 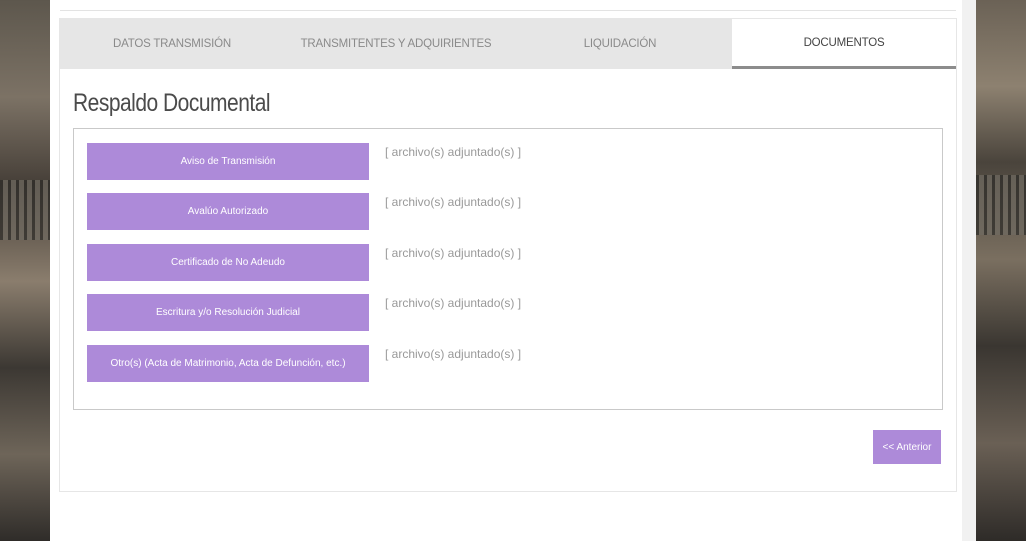 What do you see at coordinates (907, 447) in the screenshot?
I see `previous-button: << Anterior` at bounding box center [907, 447].